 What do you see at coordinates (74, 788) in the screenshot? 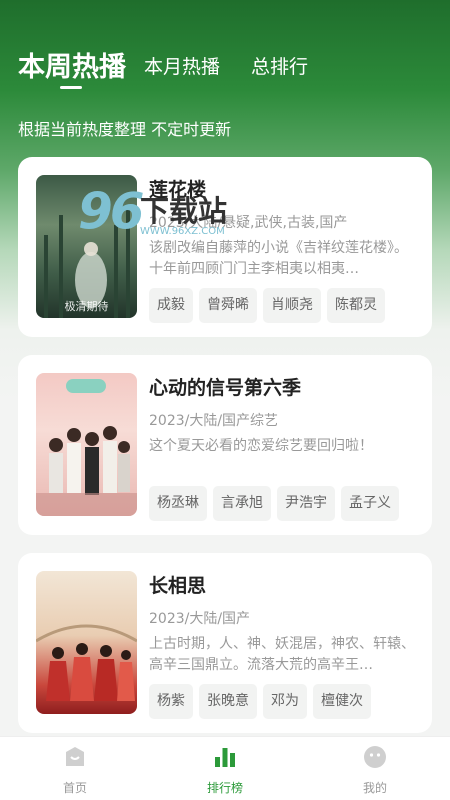
I see `nav-home-label: 首页` at bounding box center [74, 788].